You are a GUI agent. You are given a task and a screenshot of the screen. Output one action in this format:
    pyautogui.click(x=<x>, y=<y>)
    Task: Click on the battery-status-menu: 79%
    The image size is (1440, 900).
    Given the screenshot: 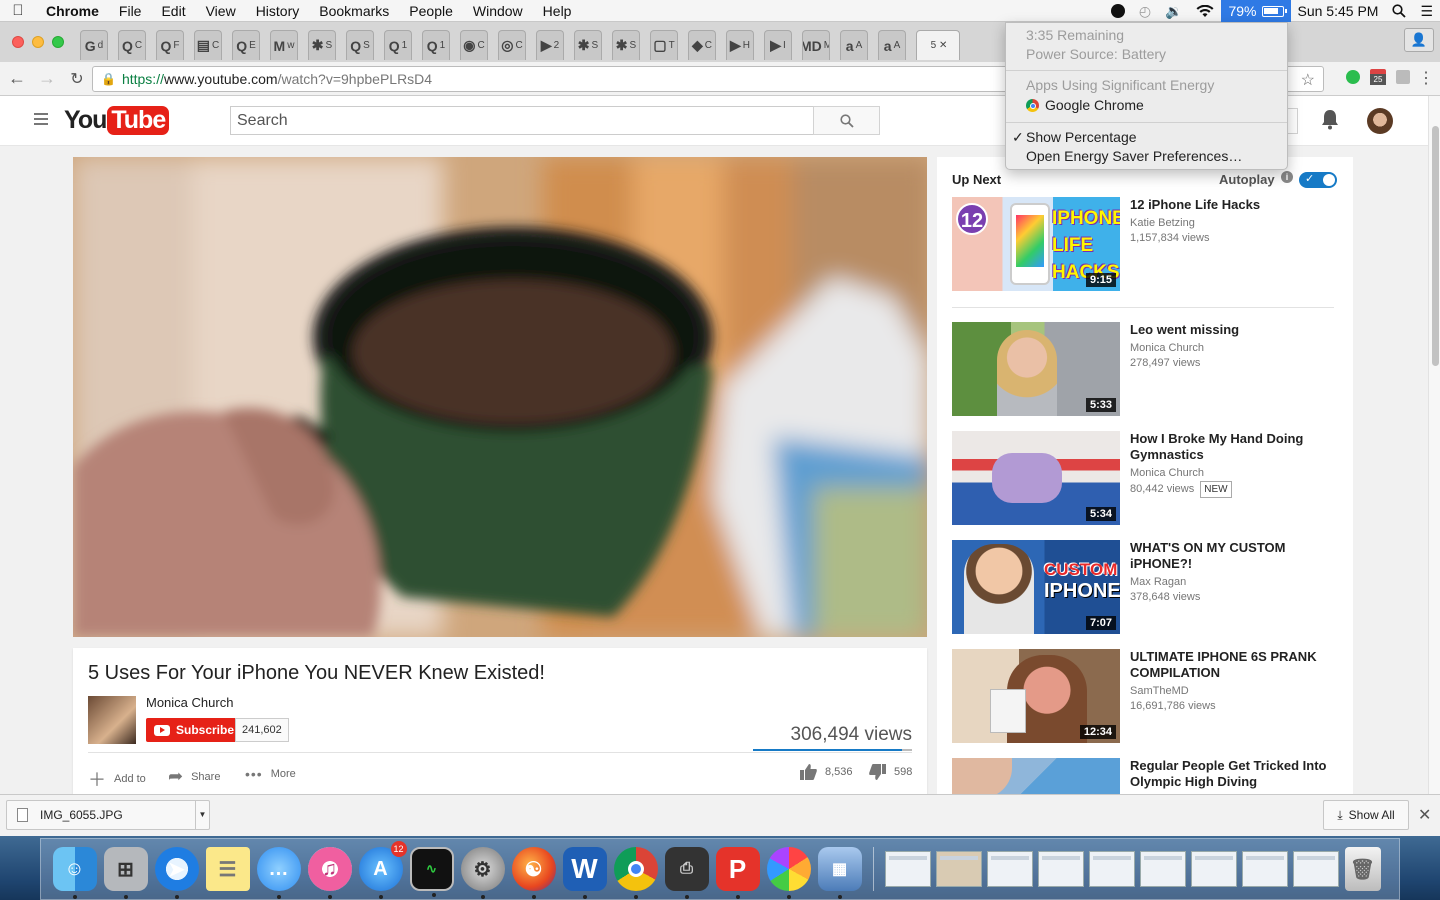 What is the action you would take?
    pyautogui.click(x=1256, y=11)
    